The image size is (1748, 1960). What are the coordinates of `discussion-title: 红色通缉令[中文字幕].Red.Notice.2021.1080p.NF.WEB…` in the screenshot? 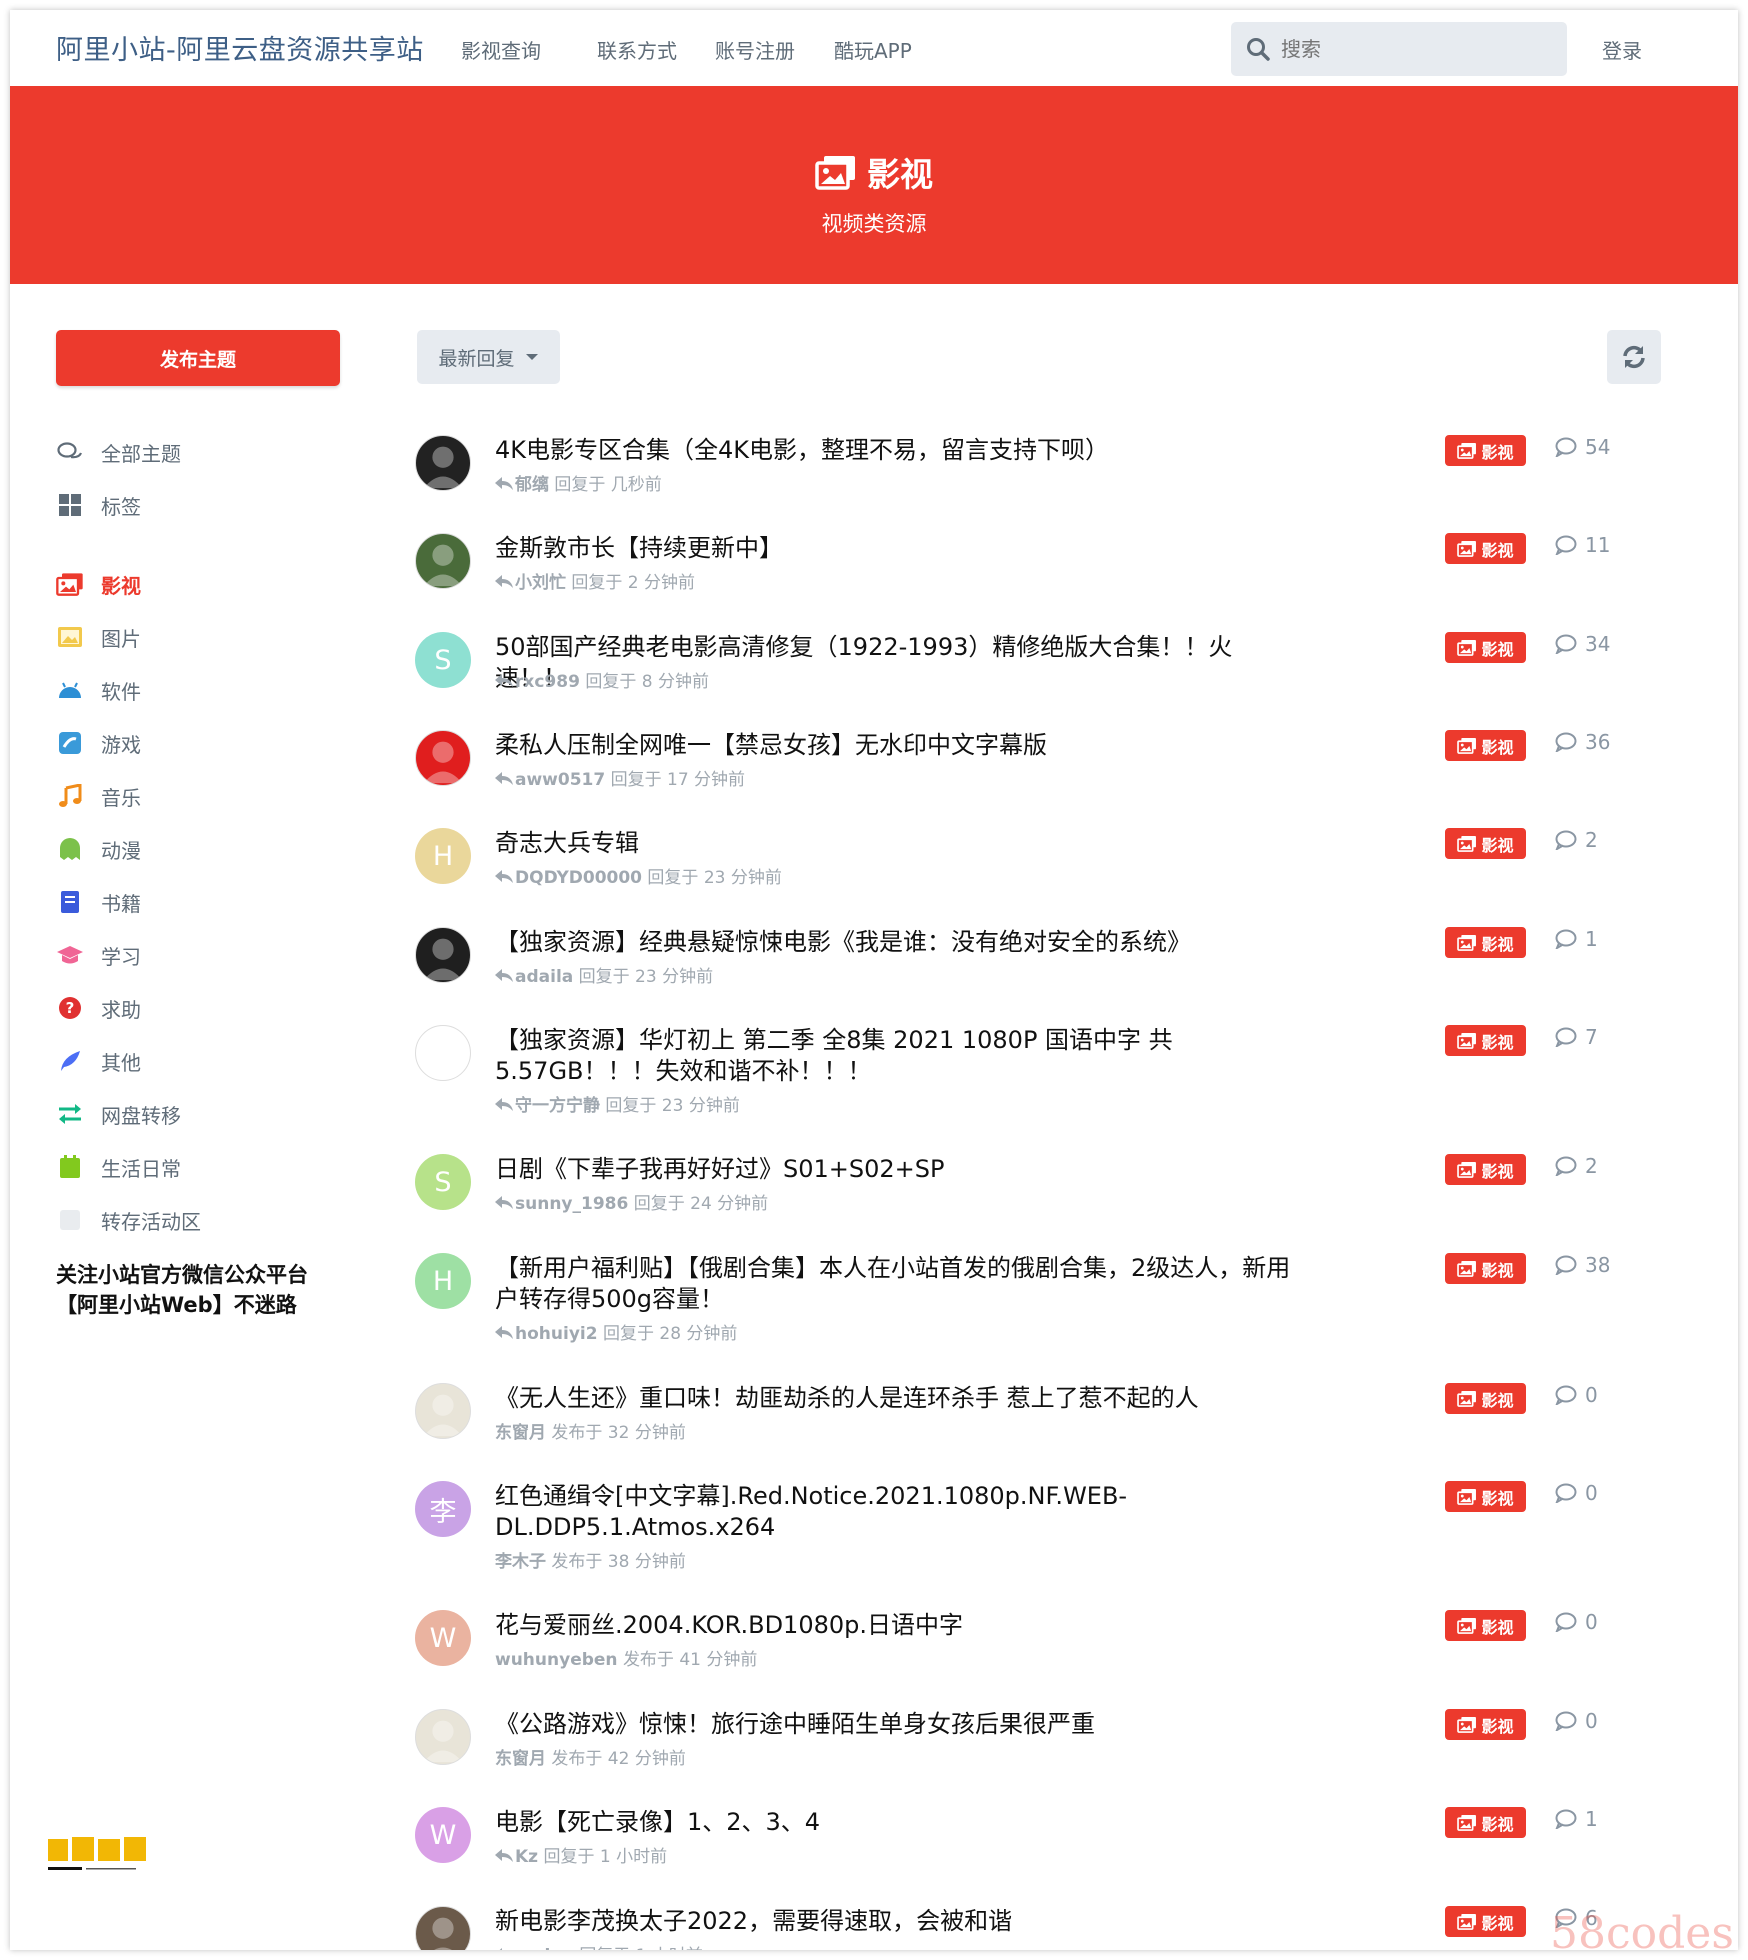 It's located at (895, 1512).